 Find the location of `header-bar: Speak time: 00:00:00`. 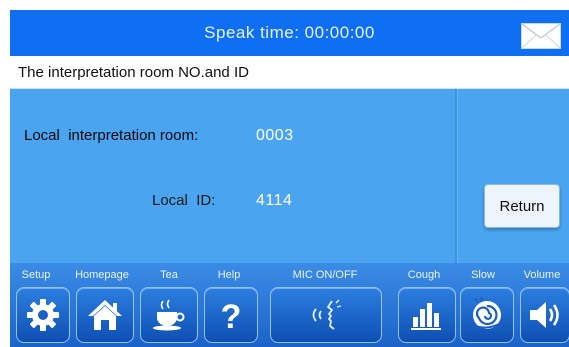

header-bar: Speak time: 00:00:00 is located at coordinates (289, 33).